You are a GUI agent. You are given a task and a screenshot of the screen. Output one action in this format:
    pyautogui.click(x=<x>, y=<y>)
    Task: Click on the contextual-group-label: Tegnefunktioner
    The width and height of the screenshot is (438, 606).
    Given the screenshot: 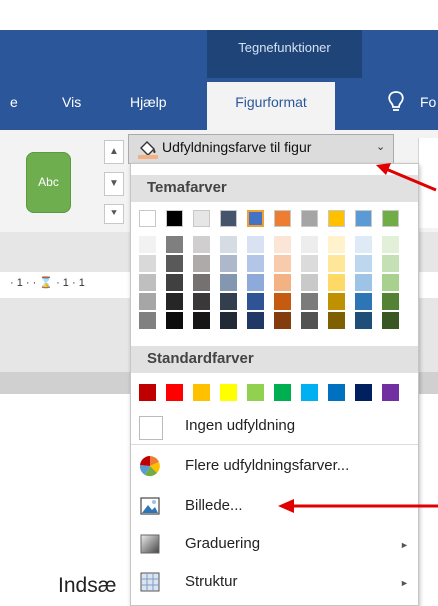 What is the action you would take?
    pyautogui.click(x=284, y=47)
    